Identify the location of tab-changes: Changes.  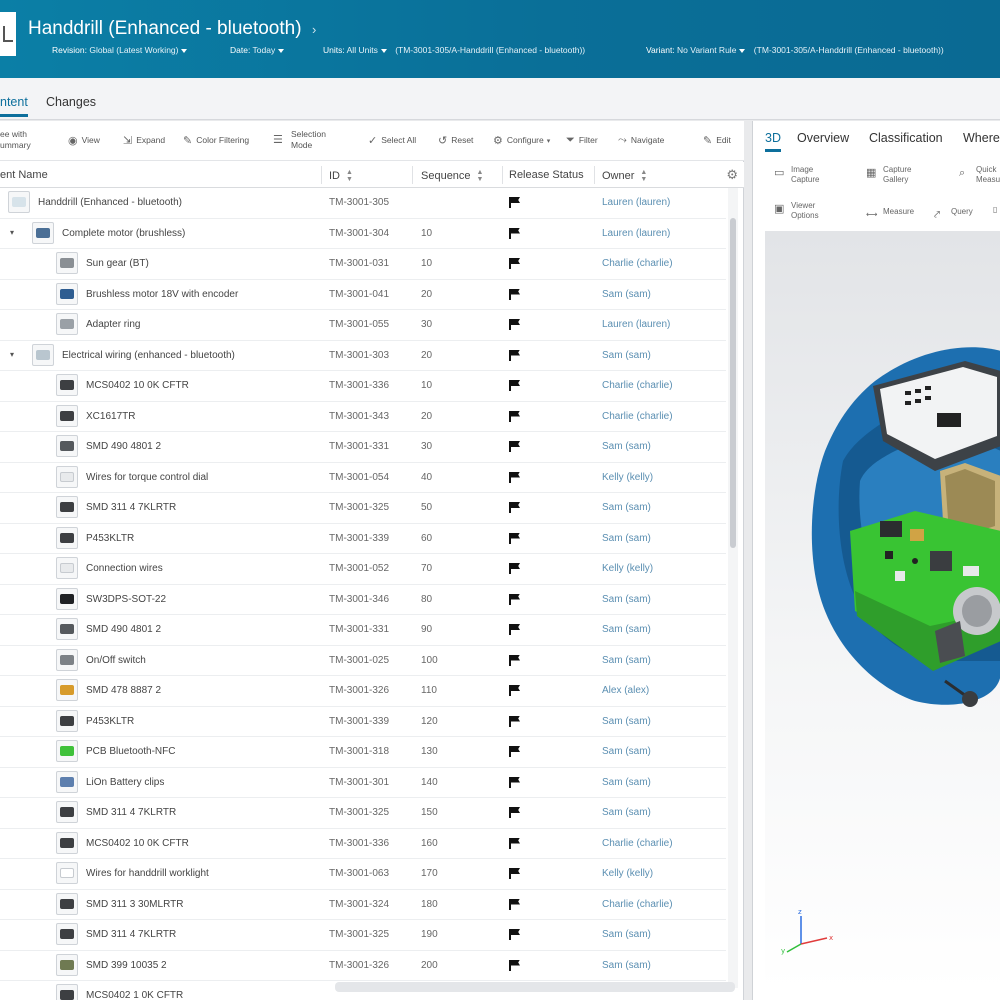
(71, 102).